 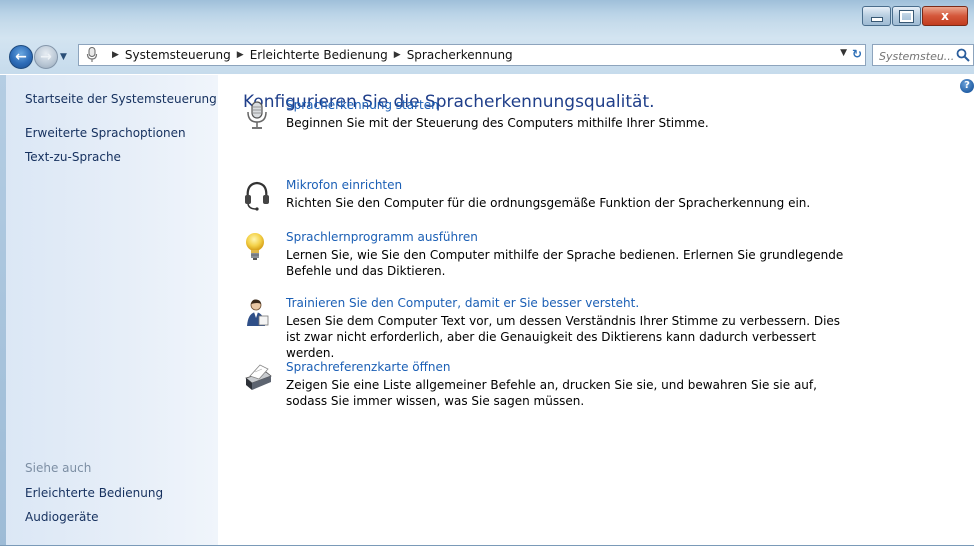 I want to click on sidebar-link-erweiterte-sprachoptionen: Erweiterte Sprachoptionen, so click(x=105, y=133).